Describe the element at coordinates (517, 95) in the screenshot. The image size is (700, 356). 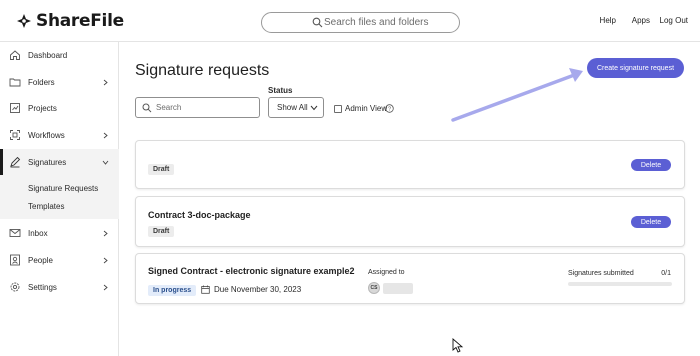
I see `annotation-arrow` at that location.